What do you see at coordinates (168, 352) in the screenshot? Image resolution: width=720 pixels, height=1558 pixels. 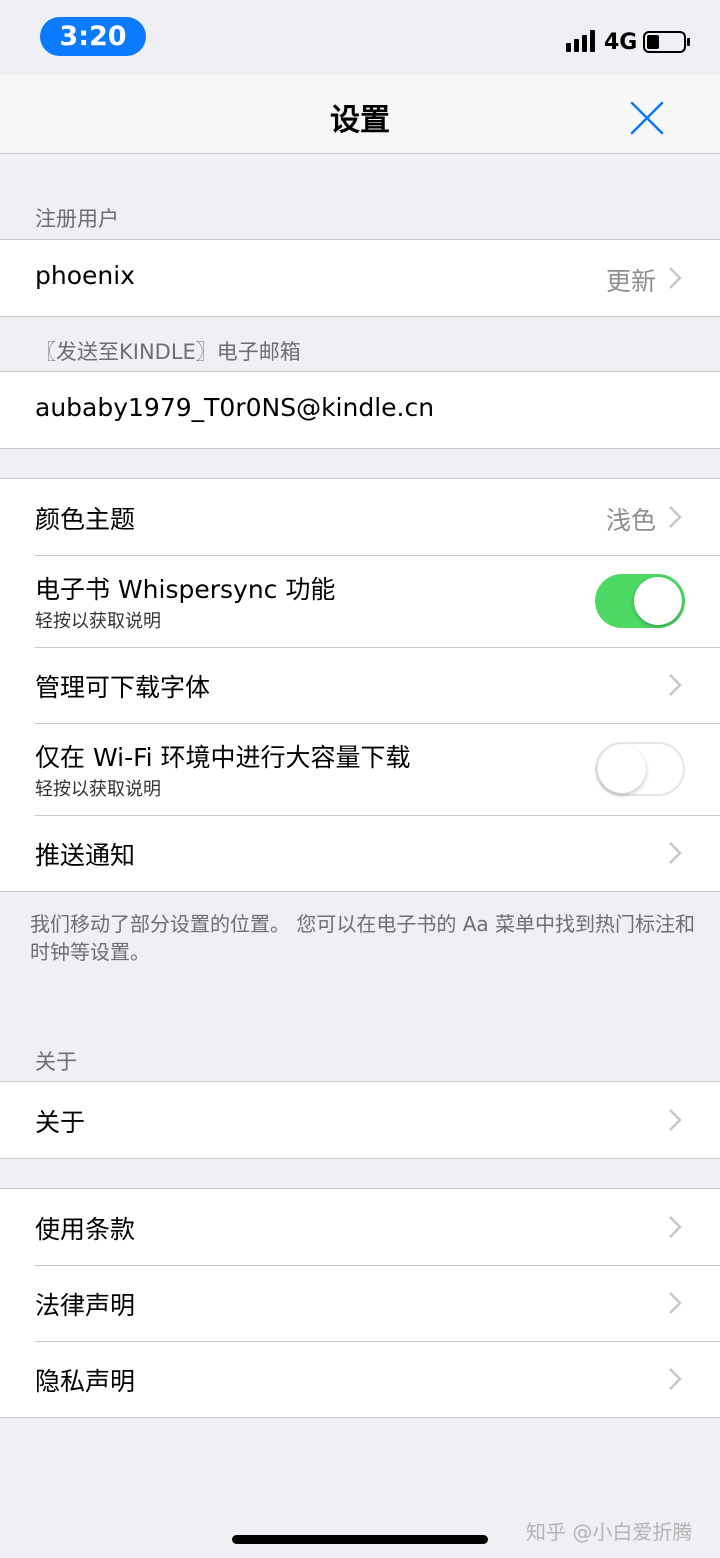 I see `section-header-kindle-email: 〖发送至KINDLE〗电子邮箱` at bounding box center [168, 352].